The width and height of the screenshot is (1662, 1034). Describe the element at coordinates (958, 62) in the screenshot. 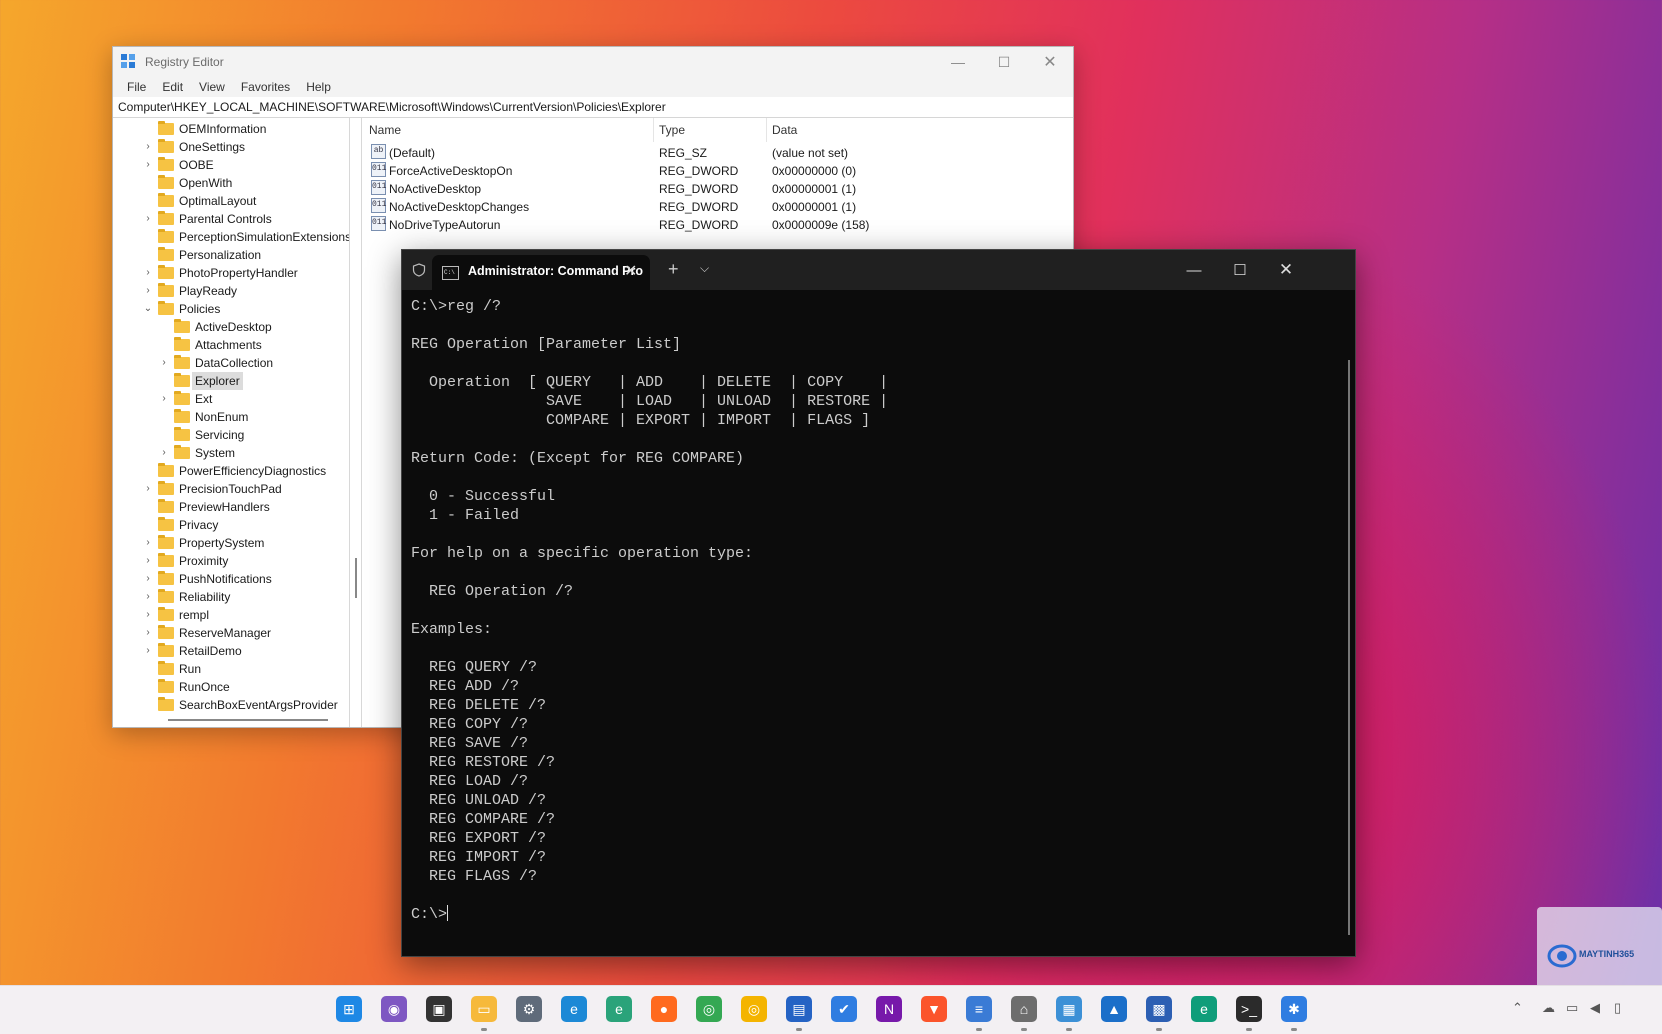

I see `minimize-icon: —` at that location.